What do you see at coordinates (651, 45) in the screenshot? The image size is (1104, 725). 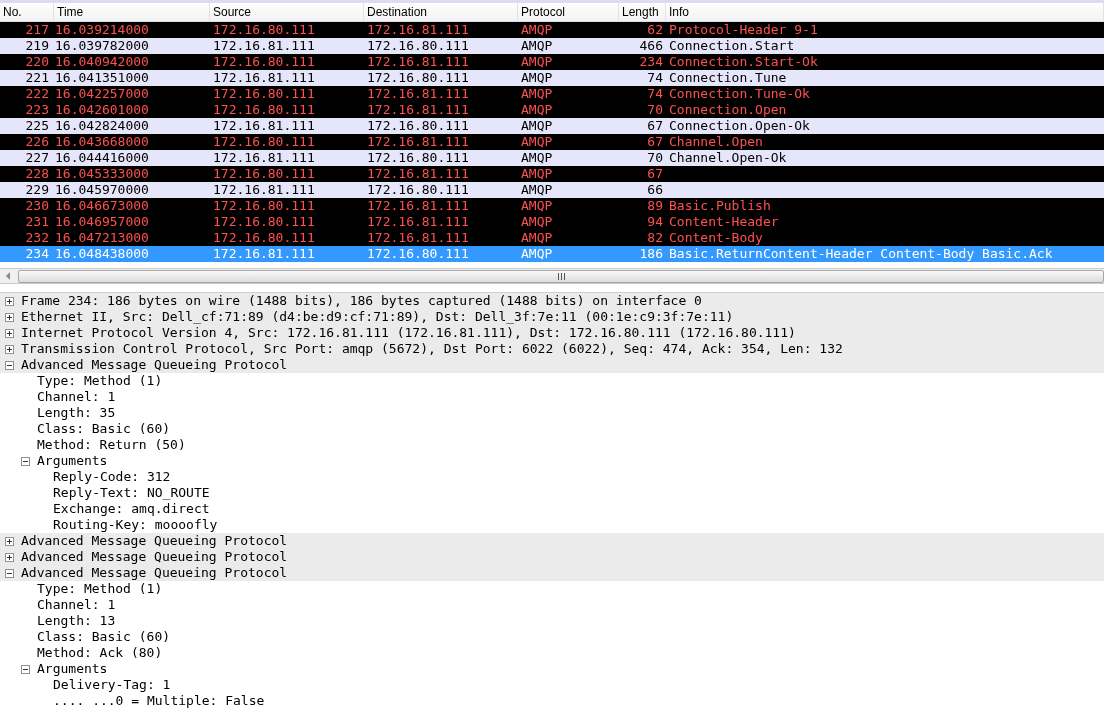 I see `table-cell: 466` at bounding box center [651, 45].